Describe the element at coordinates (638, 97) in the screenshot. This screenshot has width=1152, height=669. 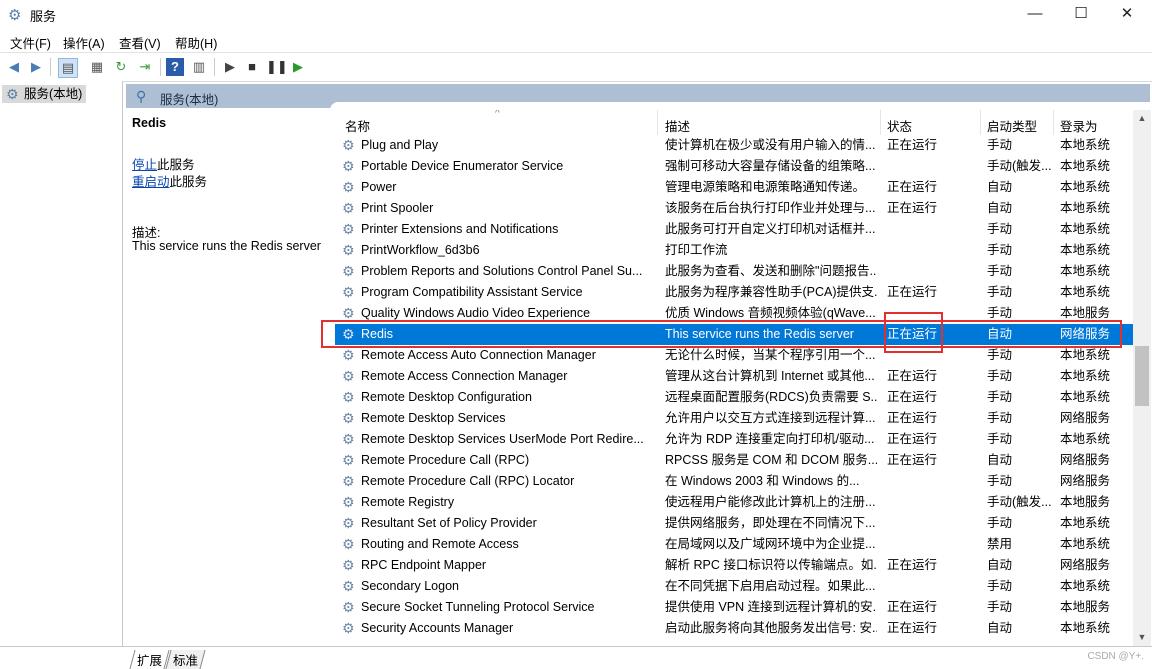
I see `pane-header: ⚲ 服务(本地)` at that location.